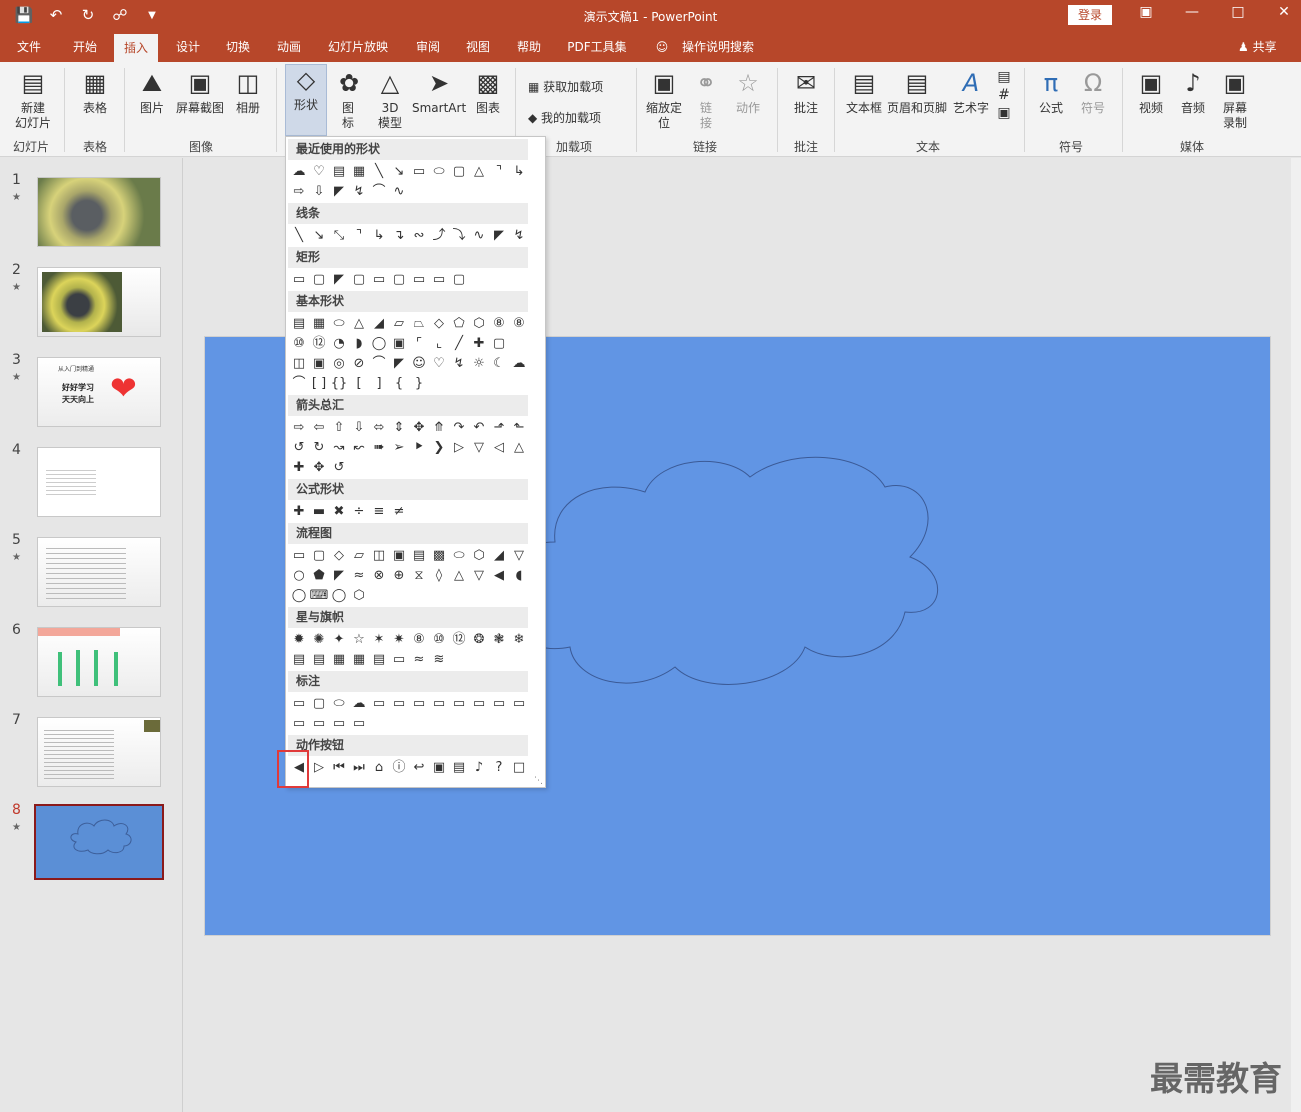  What do you see at coordinates (319, 364) in the screenshot?
I see `bevel-icon: ▣` at bounding box center [319, 364].